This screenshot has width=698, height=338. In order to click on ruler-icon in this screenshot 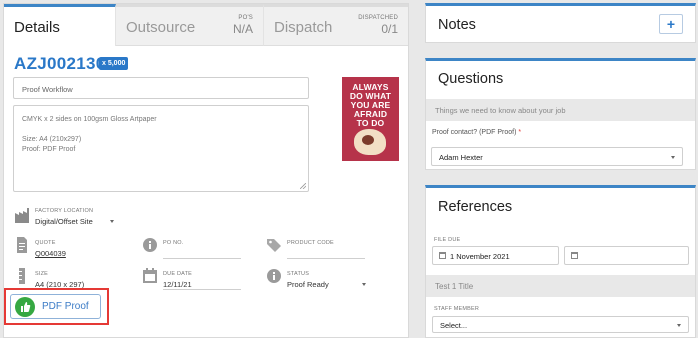, I will do `click(22, 276)`.